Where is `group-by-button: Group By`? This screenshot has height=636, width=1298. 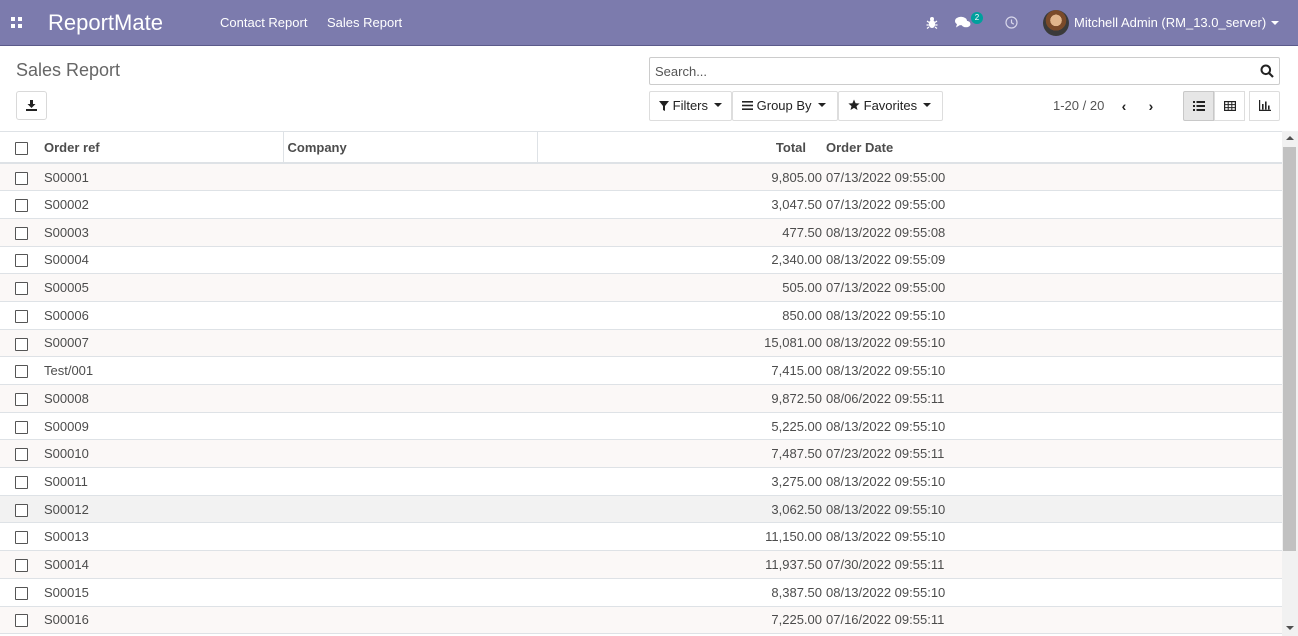 group-by-button: Group By is located at coordinates (785, 106).